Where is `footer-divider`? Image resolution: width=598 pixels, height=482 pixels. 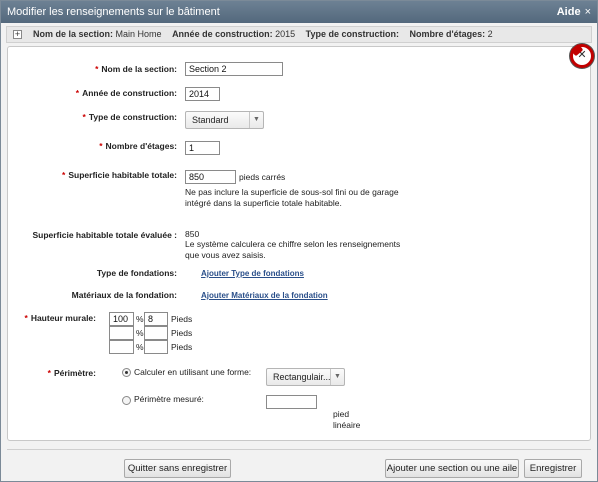
footer-divider is located at coordinates (299, 449).